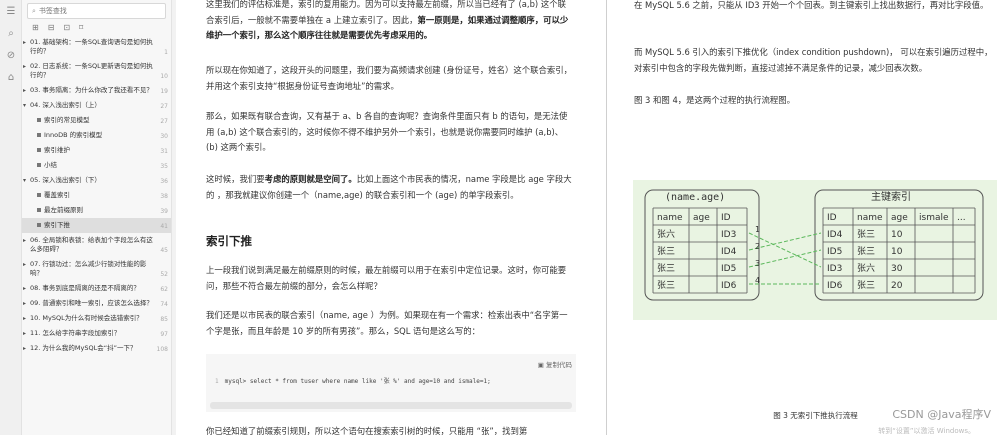 This screenshot has width=1005, height=435. I want to click on left-cell: 张六, so click(666, 234).